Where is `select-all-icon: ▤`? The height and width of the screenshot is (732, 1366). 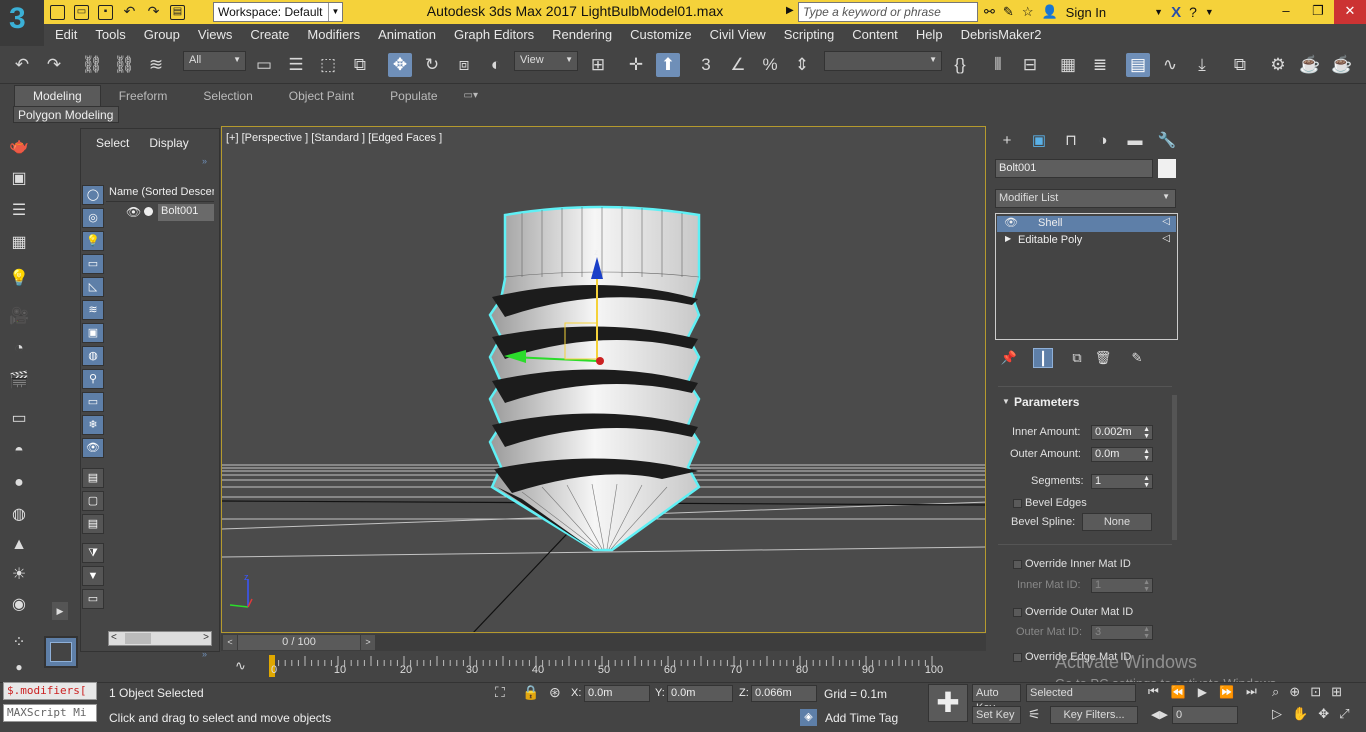 select-all-icon: ▤ is located at coordinates (93, 478).